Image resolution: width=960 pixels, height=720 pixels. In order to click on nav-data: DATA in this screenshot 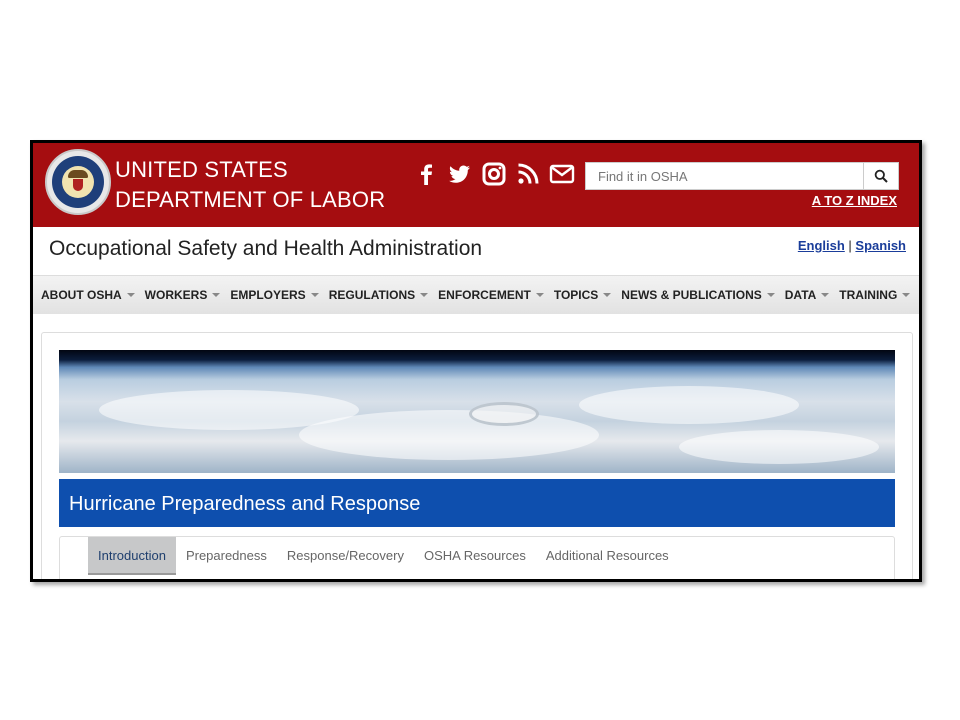, I will do `click(807, 295)`.